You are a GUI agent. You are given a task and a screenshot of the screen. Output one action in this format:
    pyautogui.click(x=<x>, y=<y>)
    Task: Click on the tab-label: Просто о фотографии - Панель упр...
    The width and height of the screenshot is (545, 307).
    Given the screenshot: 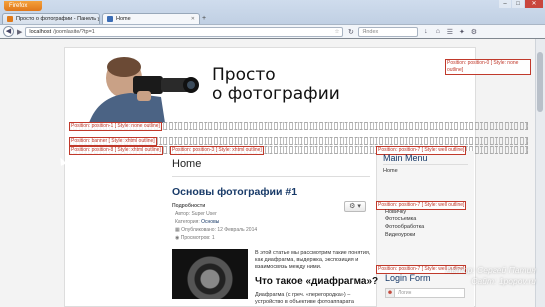 What is the action you would take?
    pyautogui.click(x=57, y=18)
    